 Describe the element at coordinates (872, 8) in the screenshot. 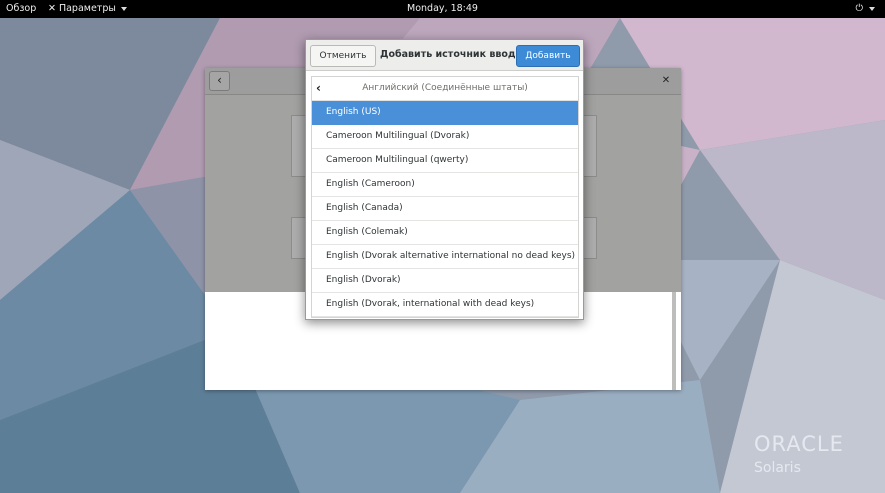

I see `chevron-down-icon` at that location.